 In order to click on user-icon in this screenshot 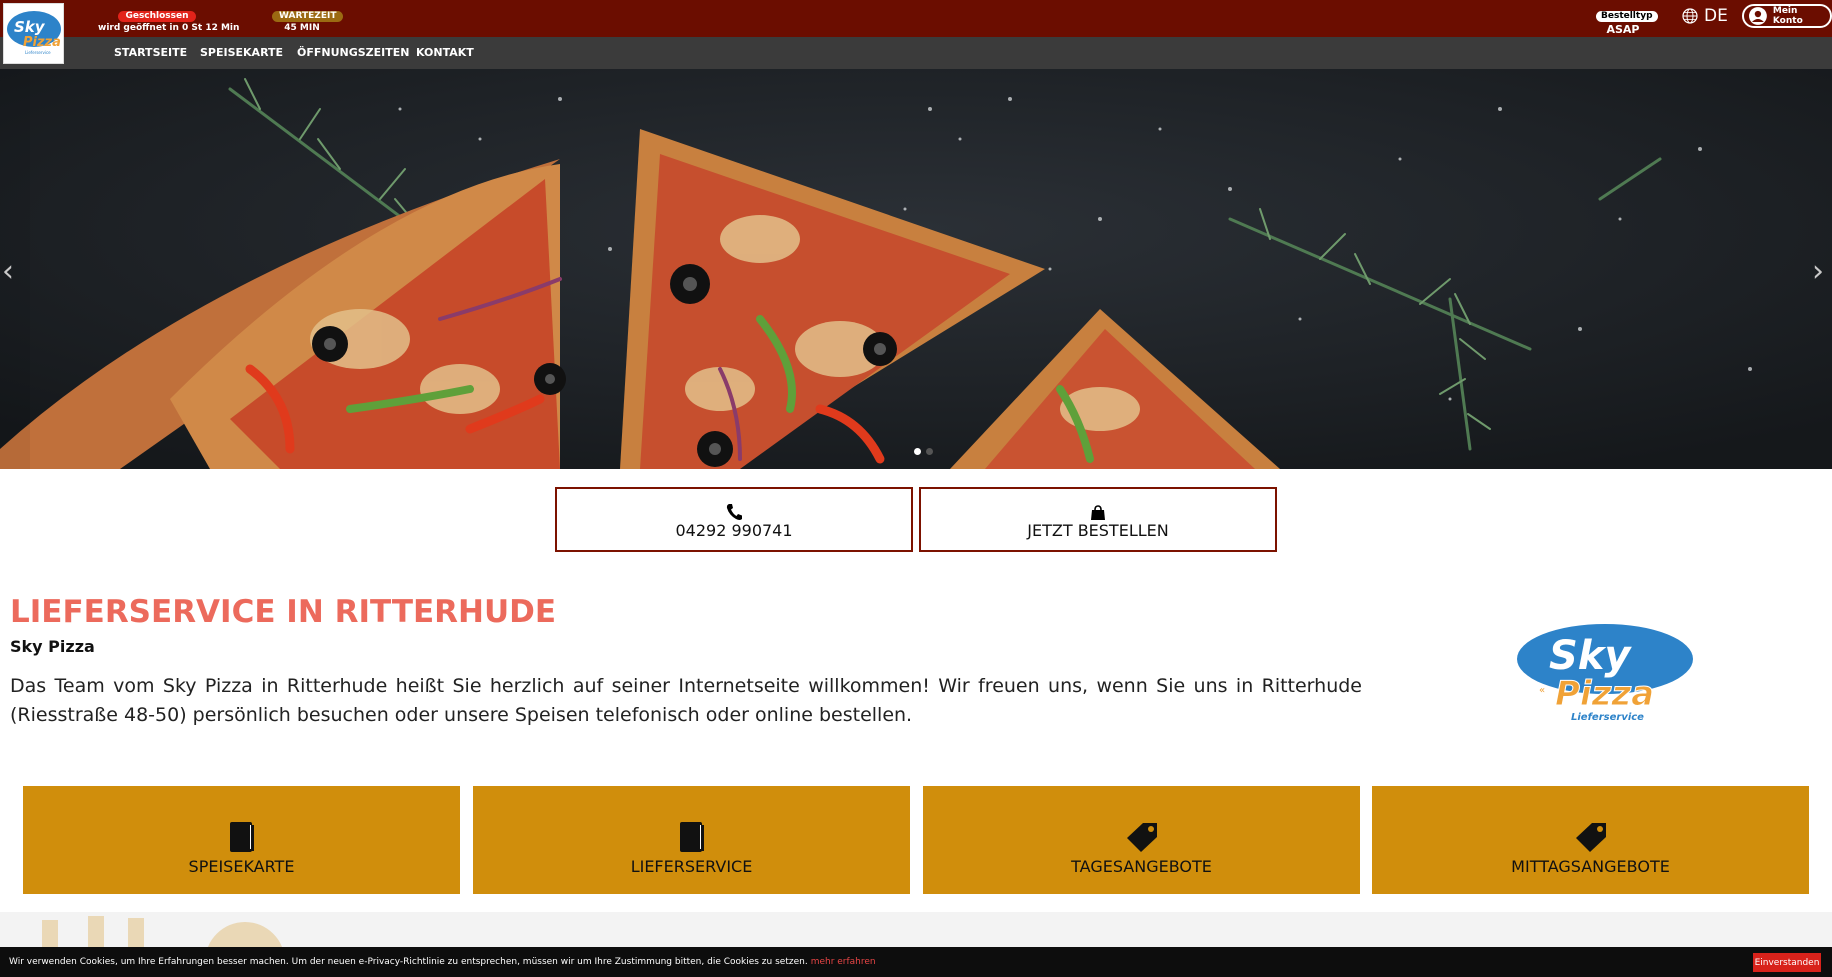, I will do `click(1758, 16)`.